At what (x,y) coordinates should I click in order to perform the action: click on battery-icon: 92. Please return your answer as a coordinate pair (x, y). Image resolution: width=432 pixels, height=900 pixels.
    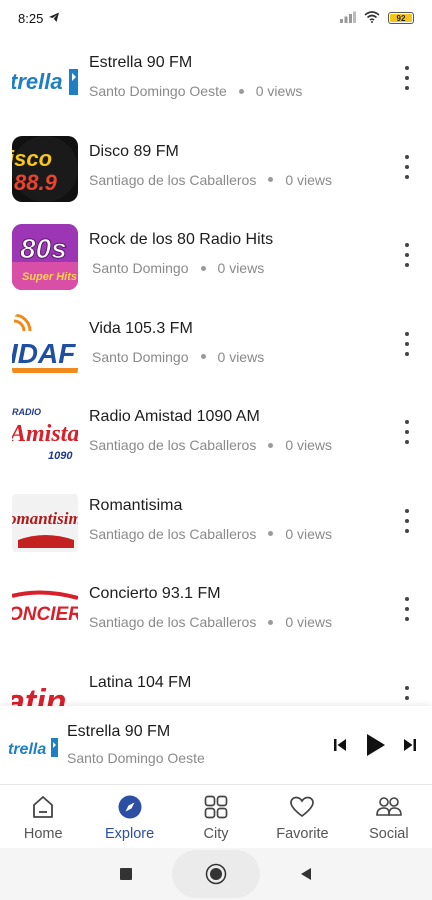
    Looking at the image, I should click on (401, 18).